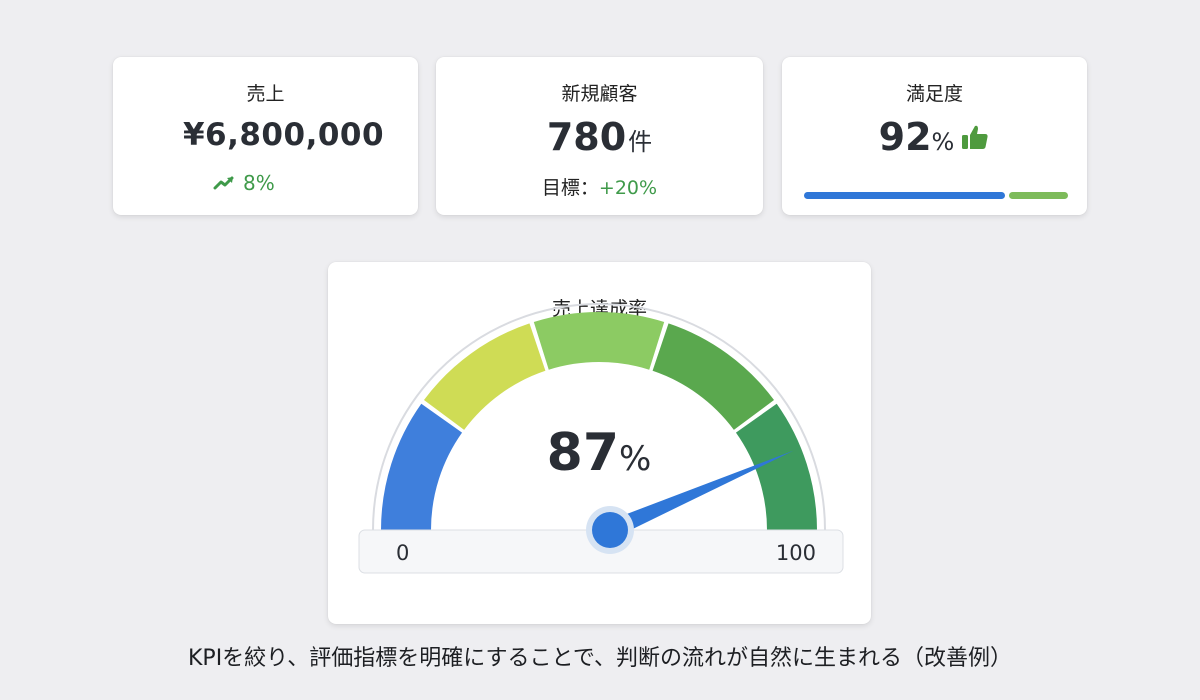 The image size is (1200, 700). Describe the element at coordinates (223, 183) in the screenshot. I see `trend-up-icon` at that location.